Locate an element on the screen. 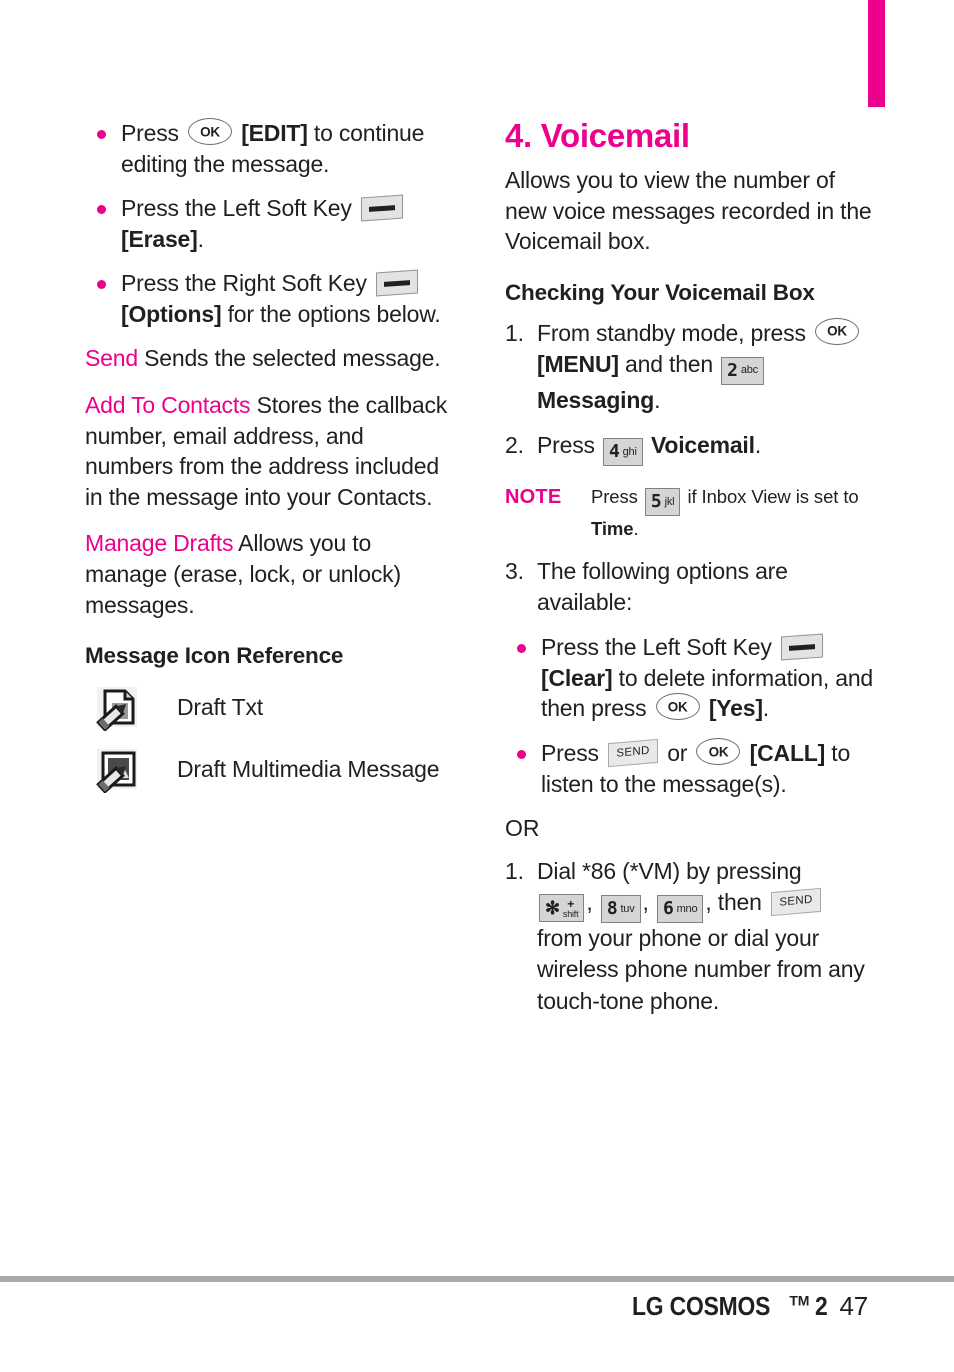 The image size is (954, 1372). keypad-digit: 2 is located at coordinates (732, 370).